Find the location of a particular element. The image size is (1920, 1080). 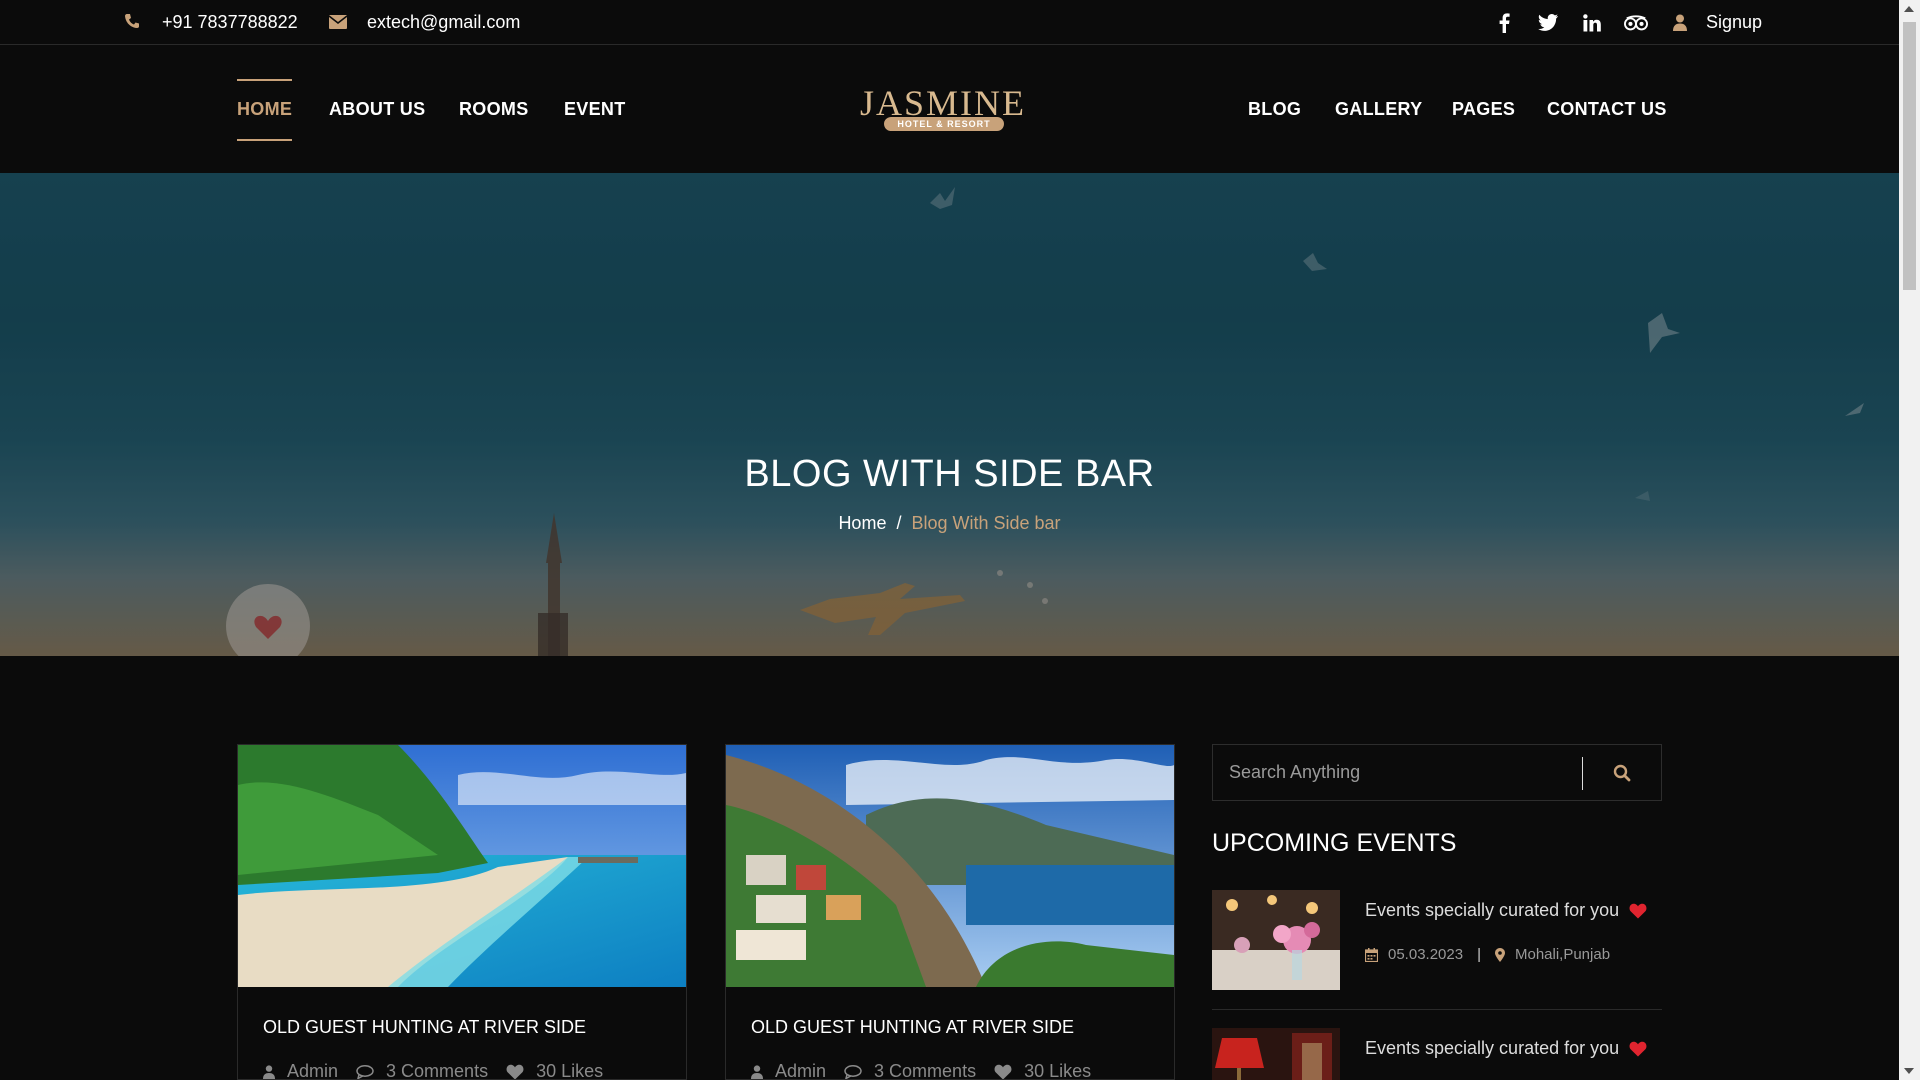

contact-phone: +91 7837788822 is located at coordinates (211, 22).